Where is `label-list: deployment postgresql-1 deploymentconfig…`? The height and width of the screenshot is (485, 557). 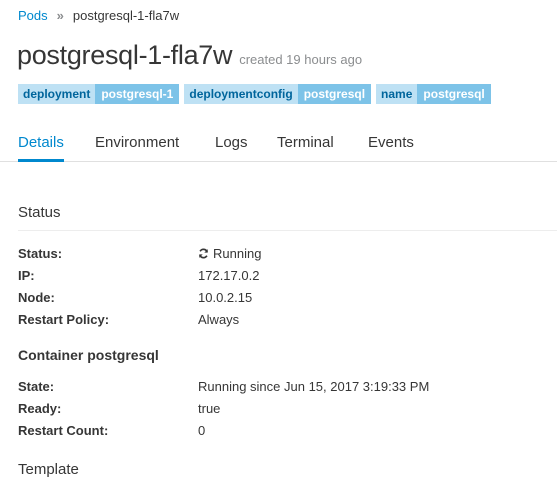
label-list: deployment postgresql-1 deploymentconfig… is located at coordinates (254, 94).